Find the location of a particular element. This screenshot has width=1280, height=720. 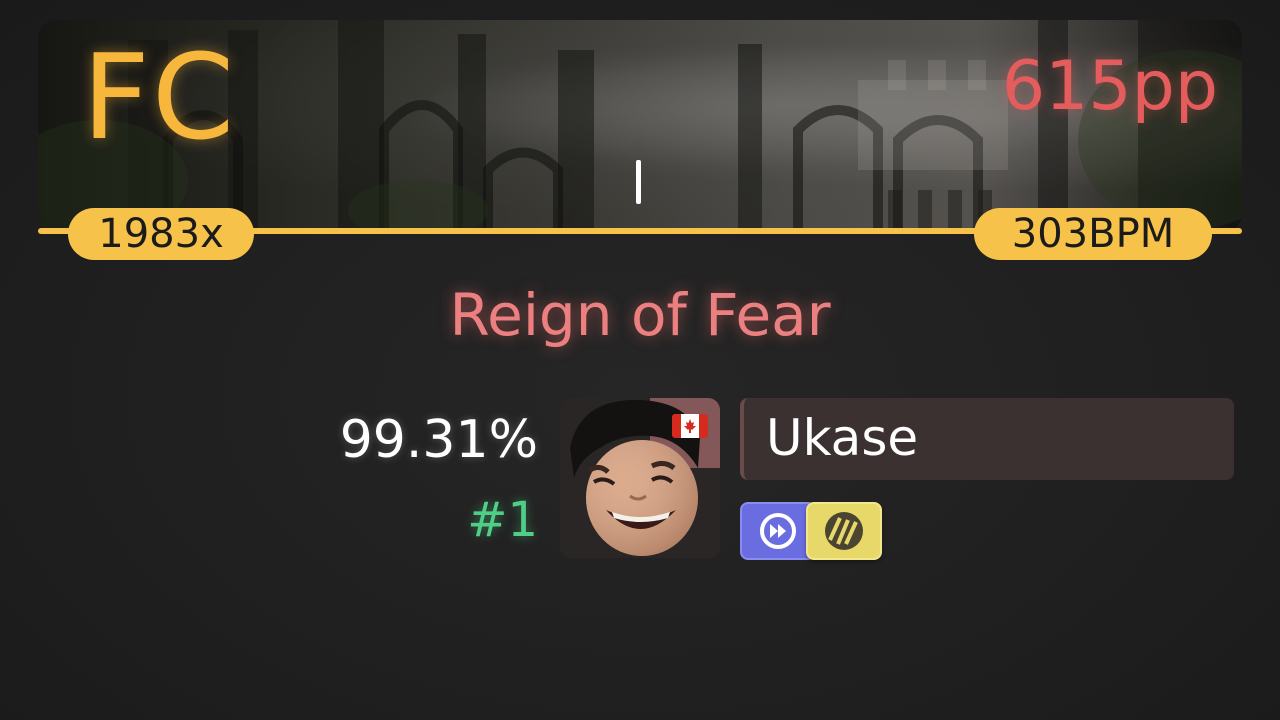

canada-flag-icon is located at coordinates (690, 426).